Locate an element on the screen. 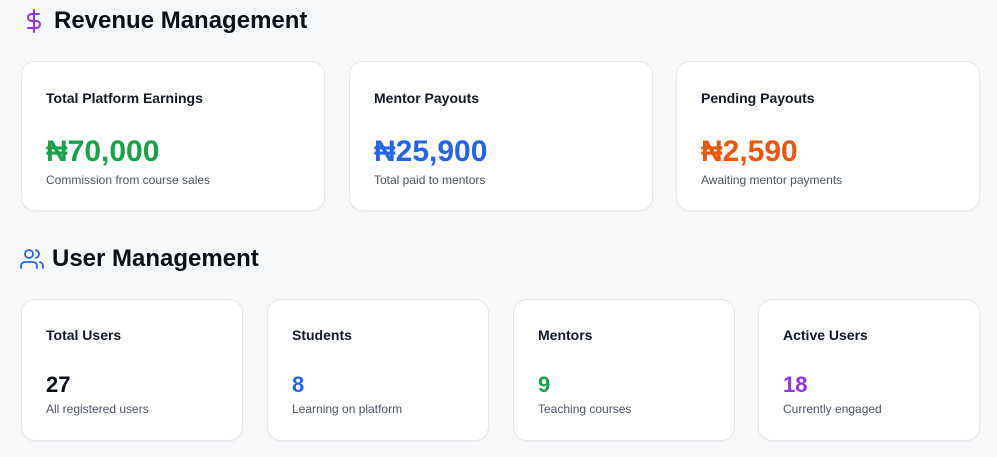 Image resolution: width=997 pixels, height=457 pixels. card-value: 9 is located at coordinates (544, 384).